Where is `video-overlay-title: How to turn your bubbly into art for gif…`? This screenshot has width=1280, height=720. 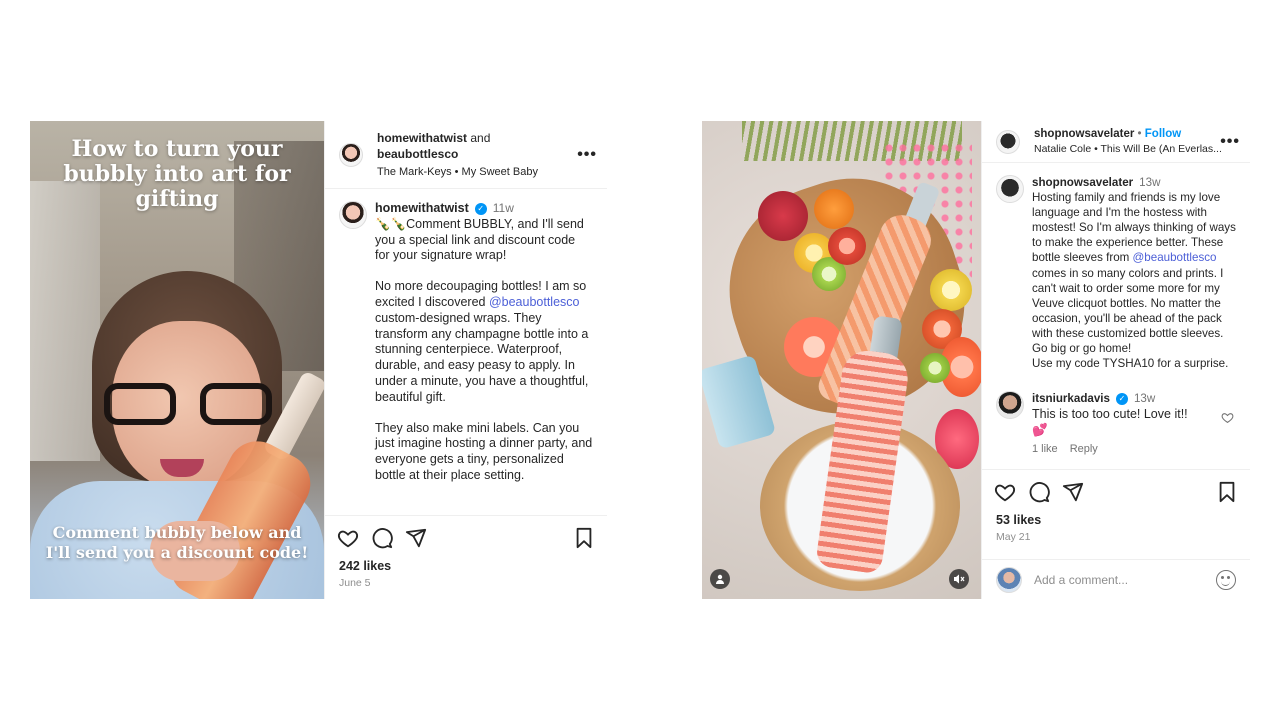 video-overlay-title: How to turn your bubbly into art for gif… is located at coordinates (177, 174).